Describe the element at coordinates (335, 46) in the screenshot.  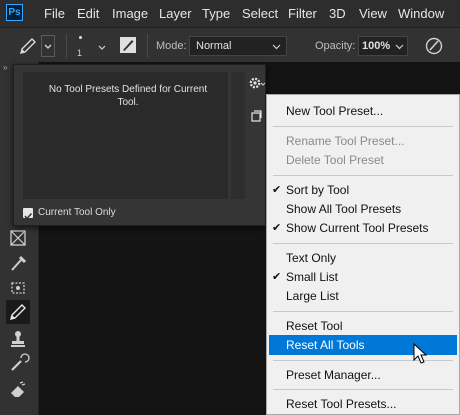
I see `opacity-label: Opacity:` at that location.